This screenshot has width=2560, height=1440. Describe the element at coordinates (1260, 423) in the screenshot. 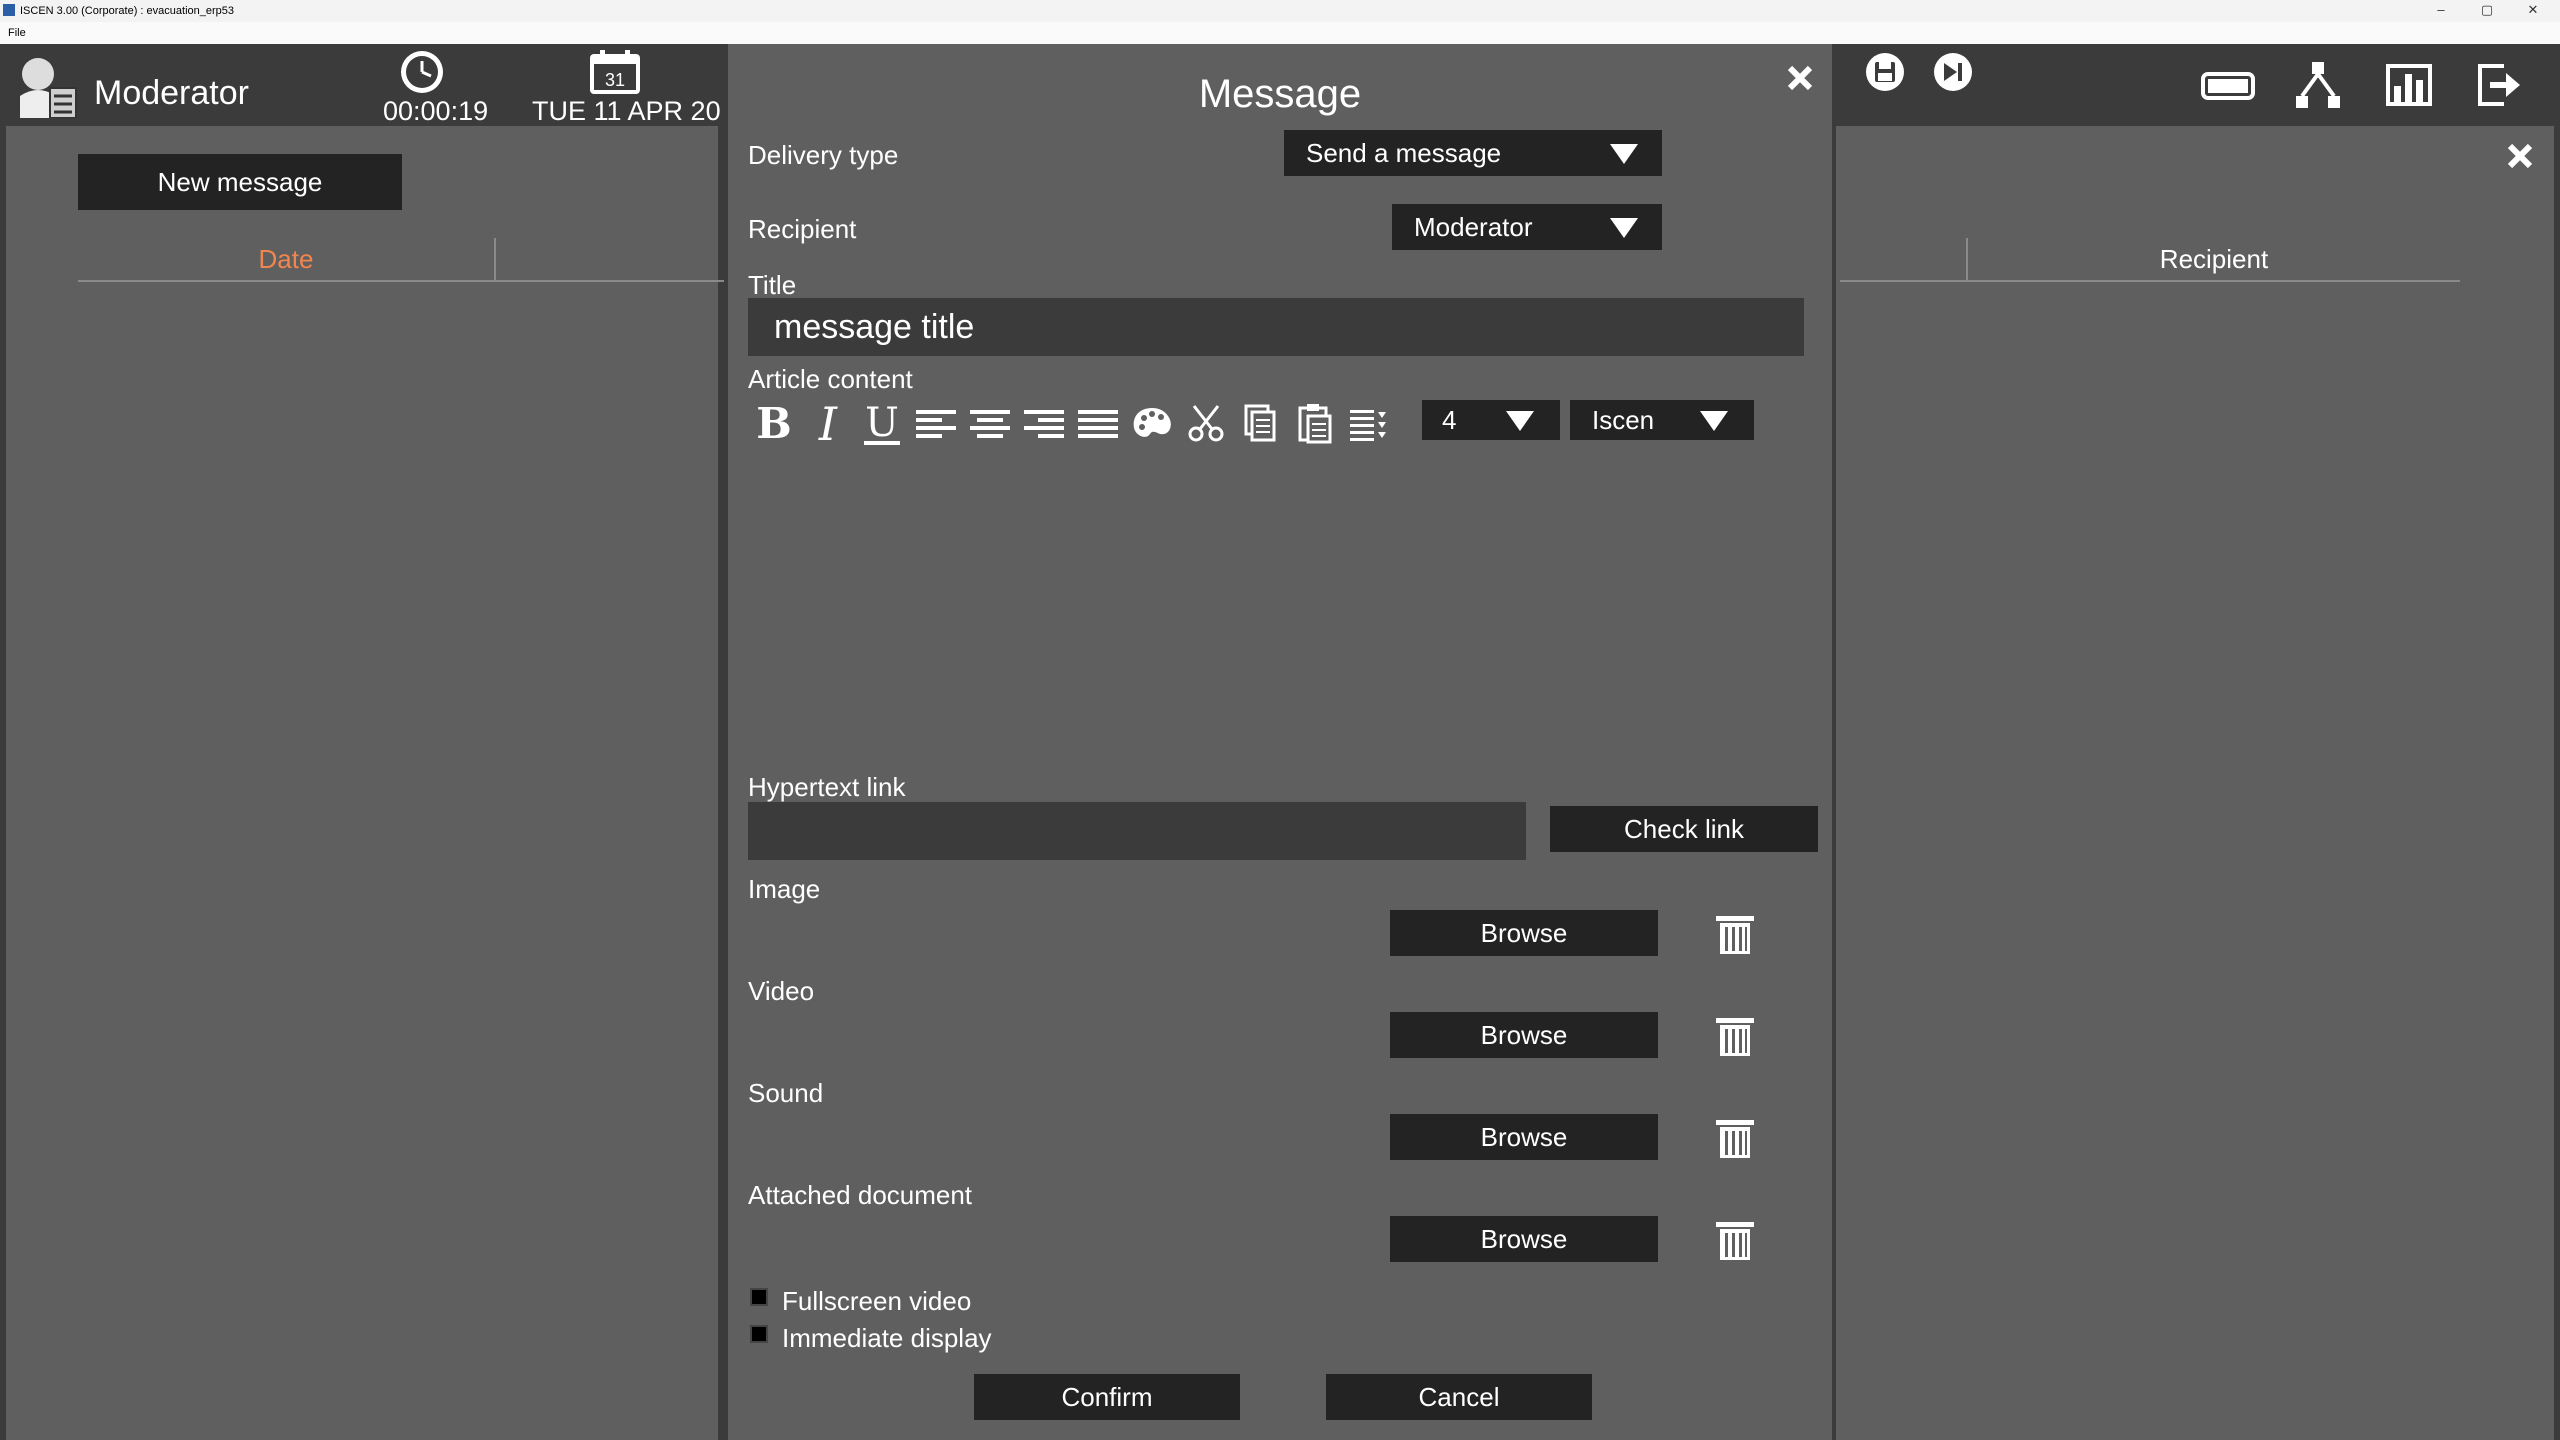

I see `copy-icon` at that location.